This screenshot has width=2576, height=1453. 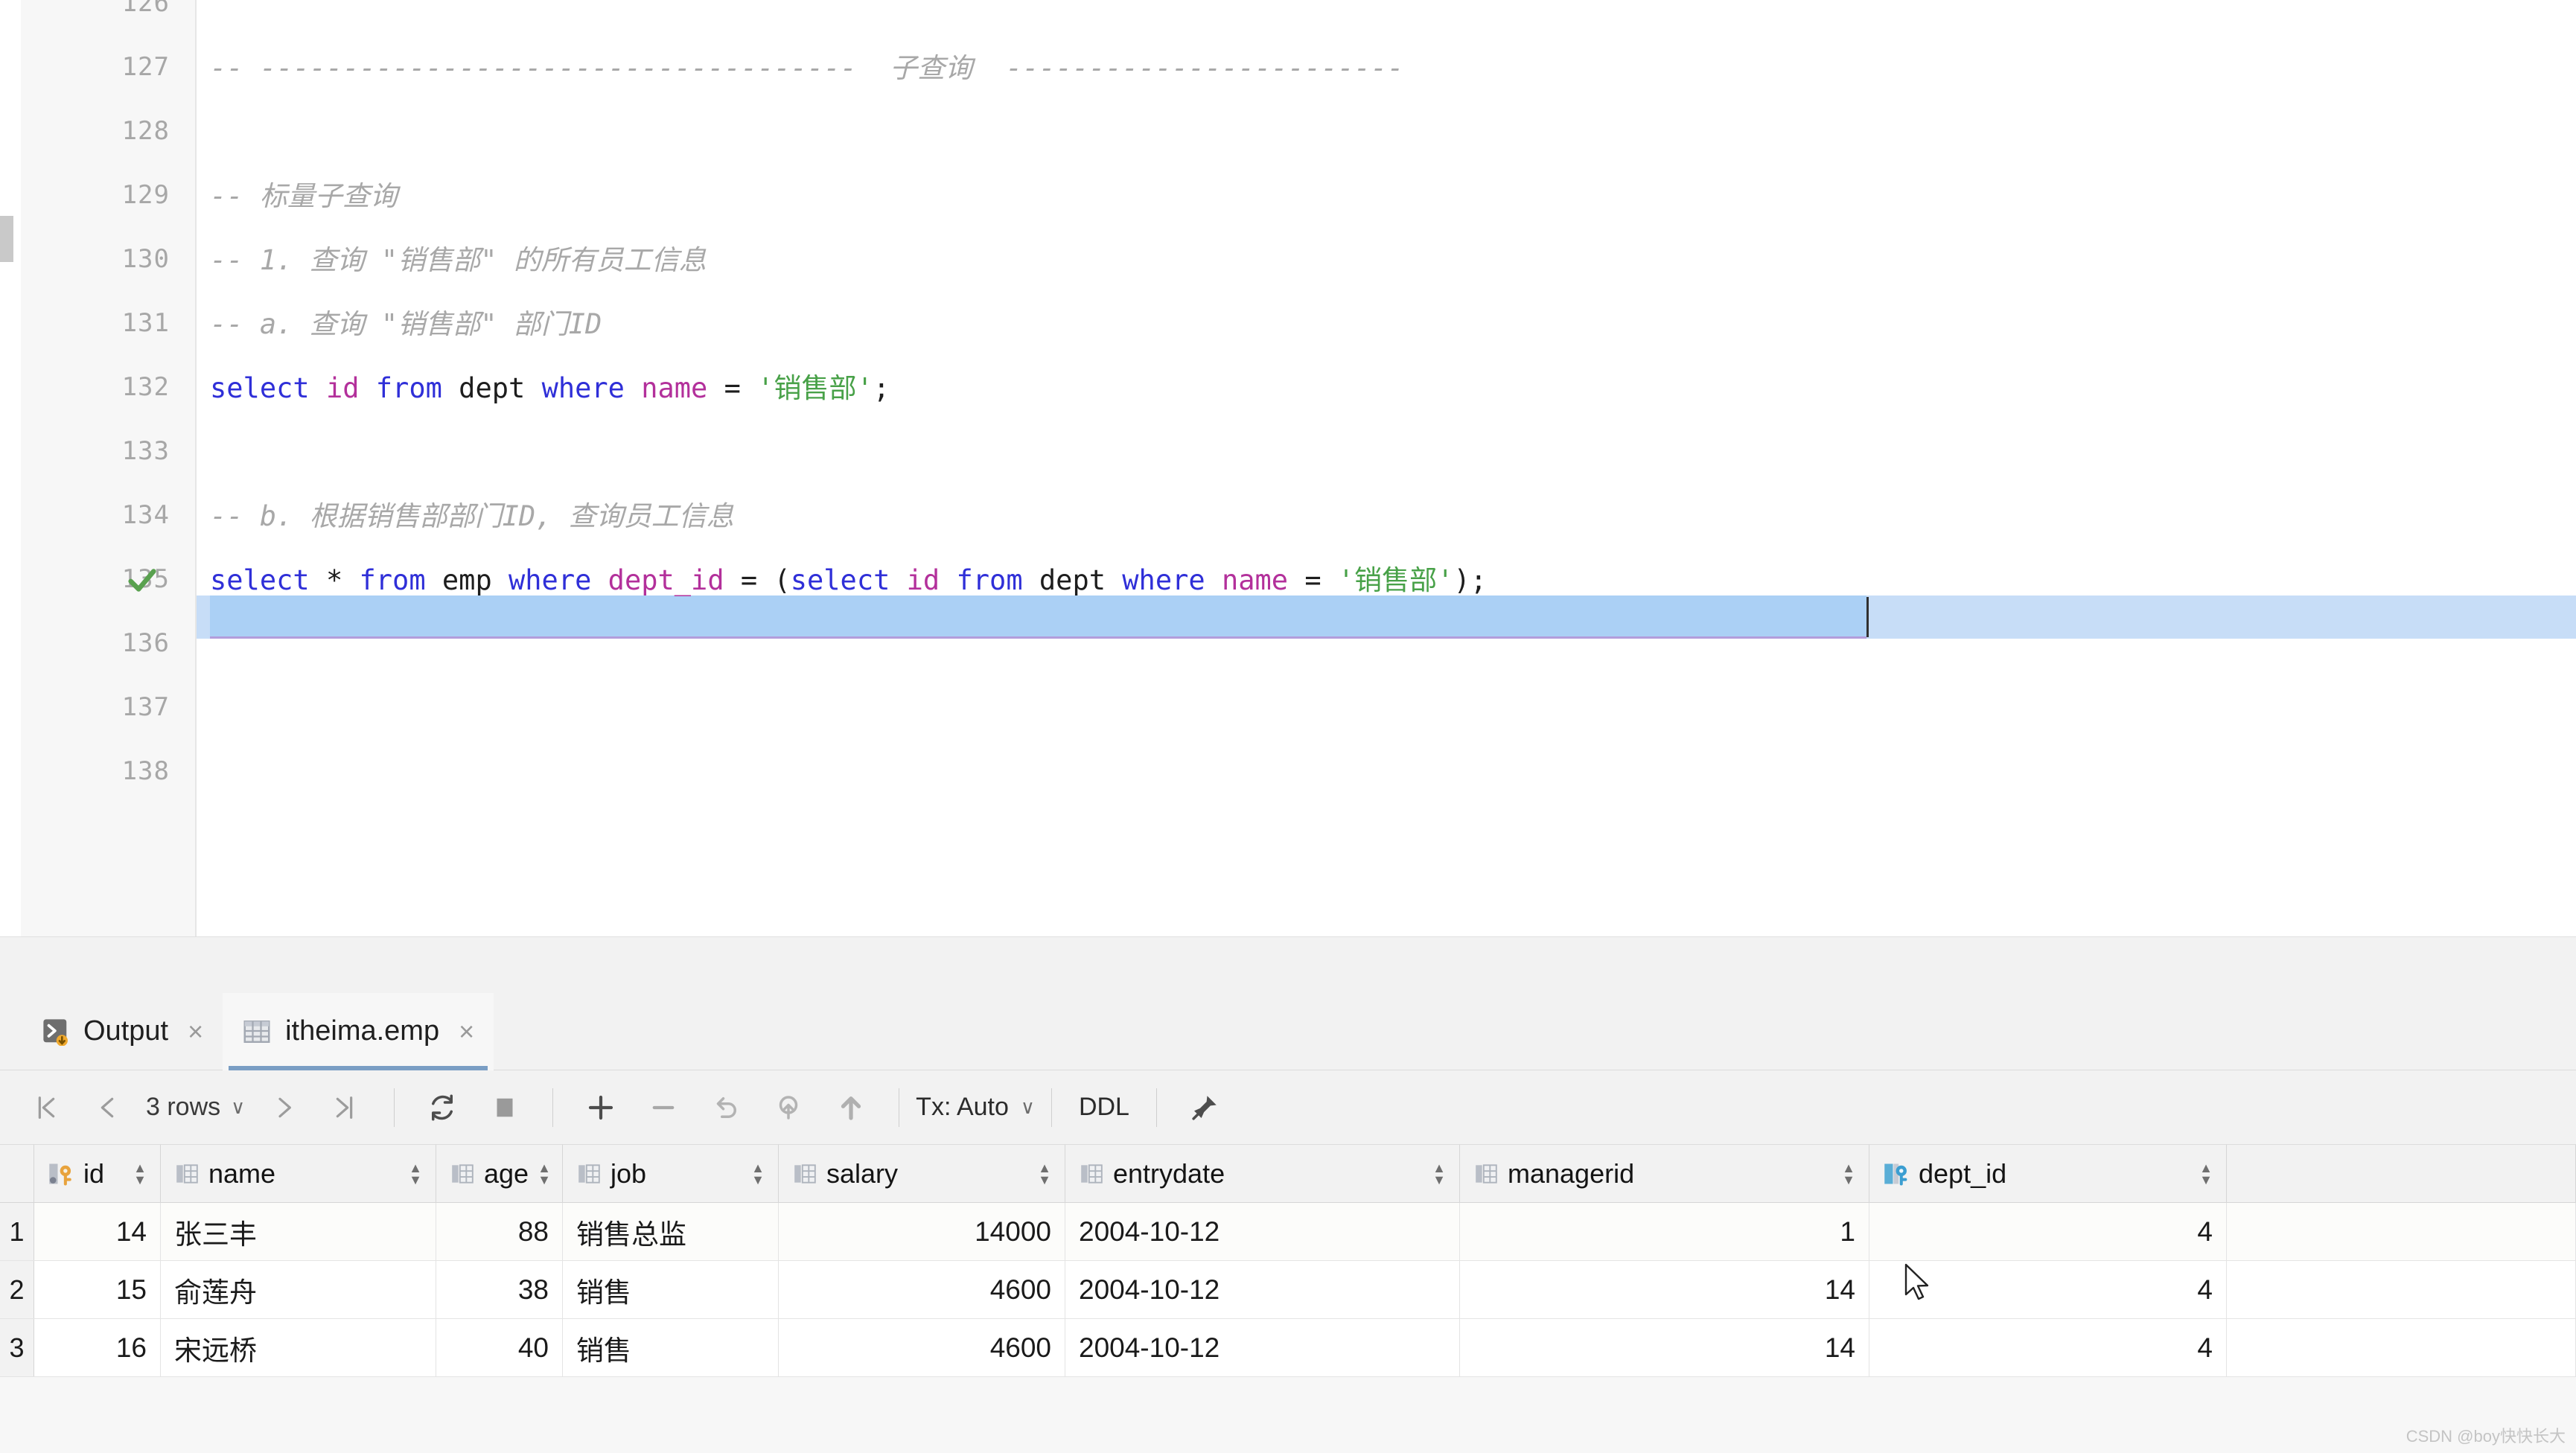 I want to click on column-header-id: id ▲ ▼, so click(x=97, y=1173).